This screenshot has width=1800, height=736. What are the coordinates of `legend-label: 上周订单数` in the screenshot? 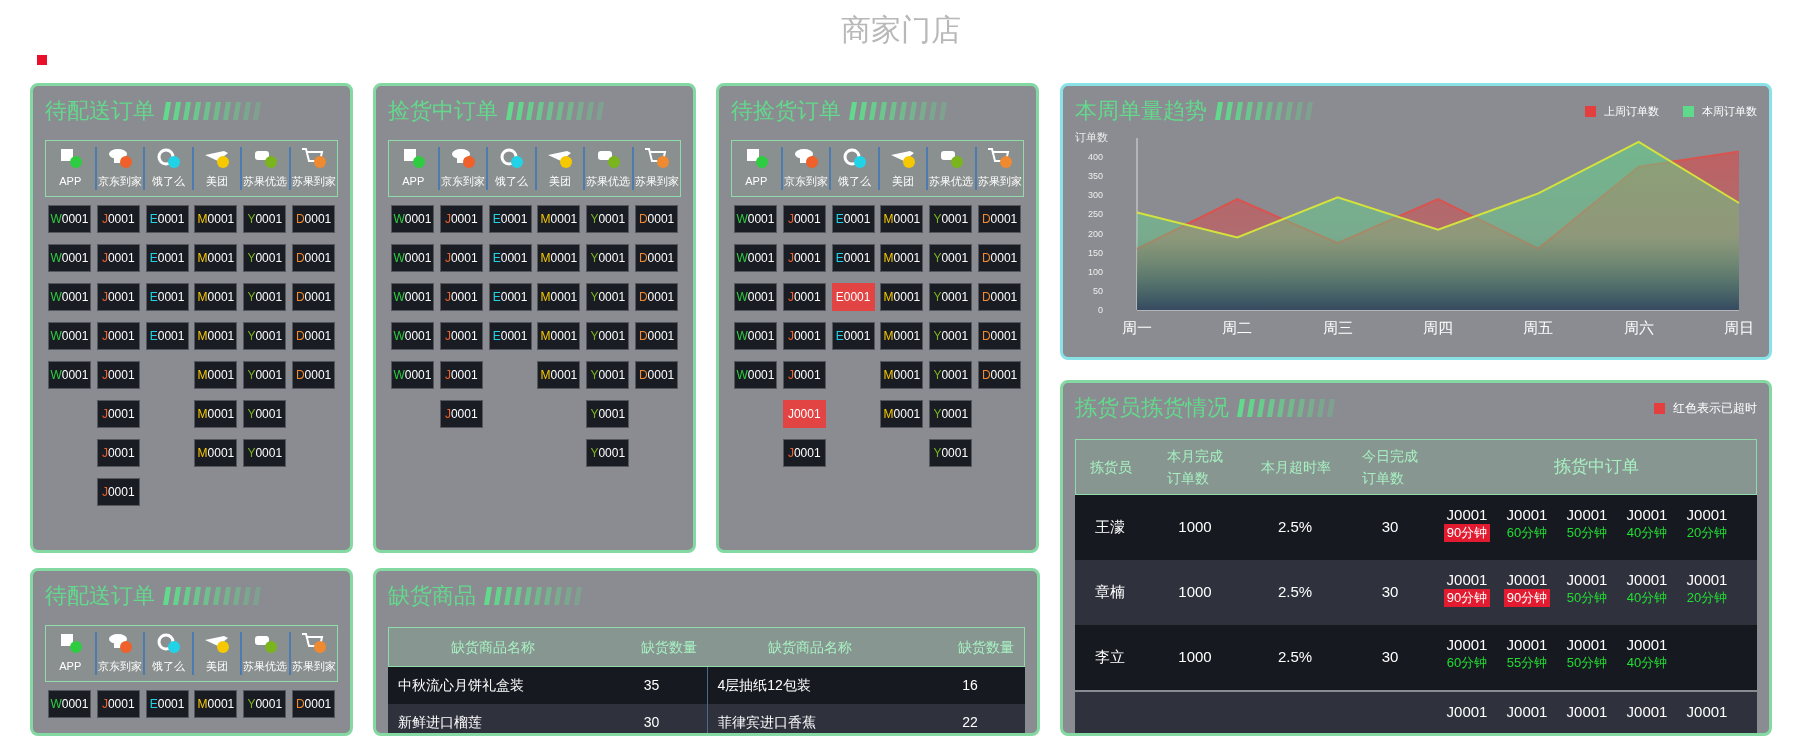 It's located at (1631, 111).